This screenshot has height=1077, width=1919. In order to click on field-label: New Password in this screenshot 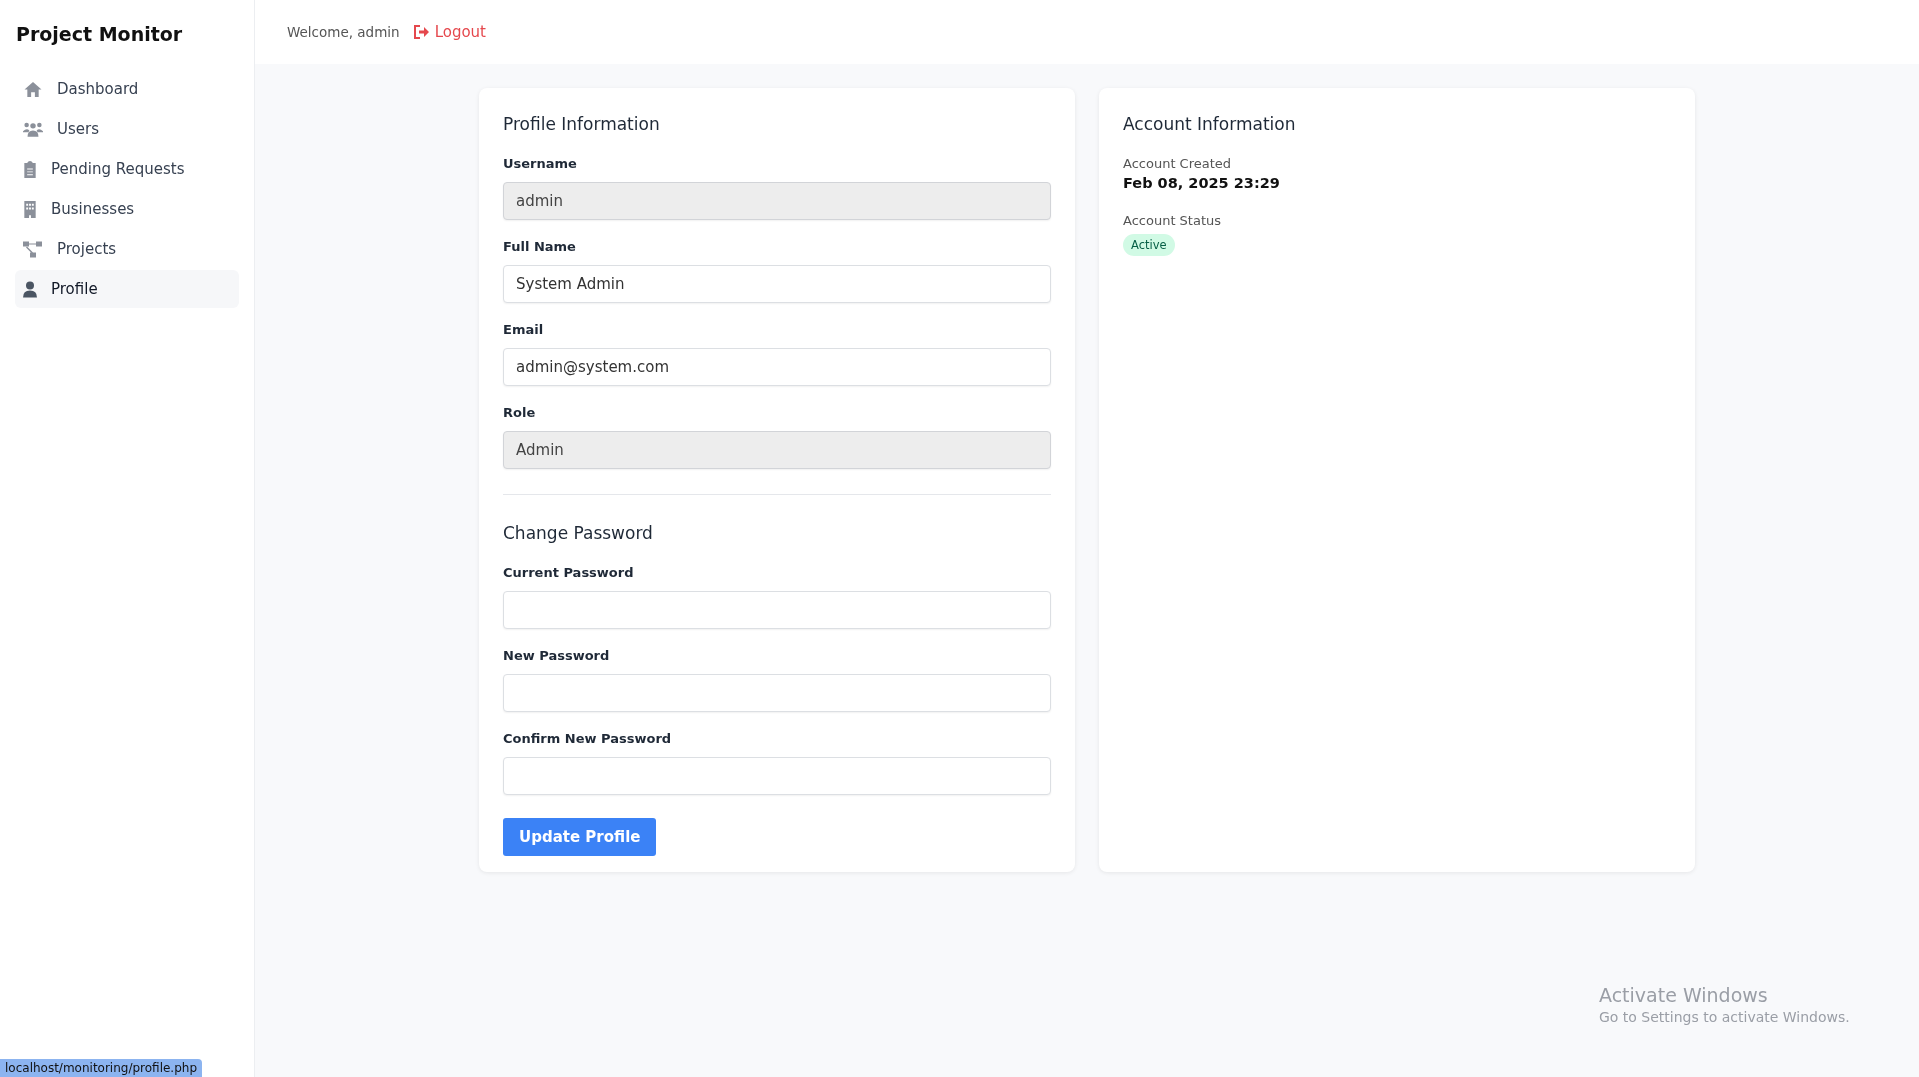, I will do `click(557, 655)`.